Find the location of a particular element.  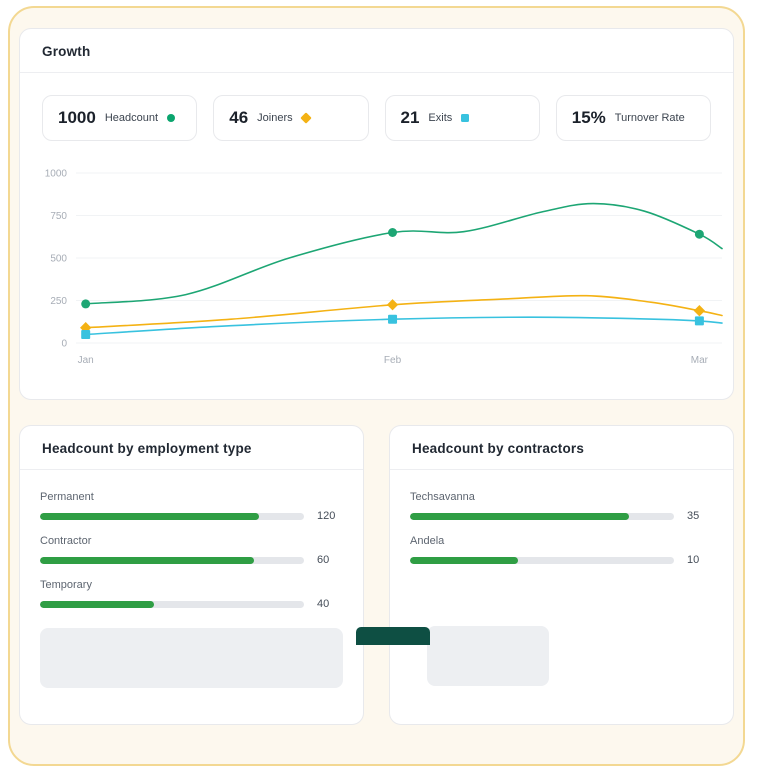

y-tick-label: 250 is located at coordinates (58, 301).